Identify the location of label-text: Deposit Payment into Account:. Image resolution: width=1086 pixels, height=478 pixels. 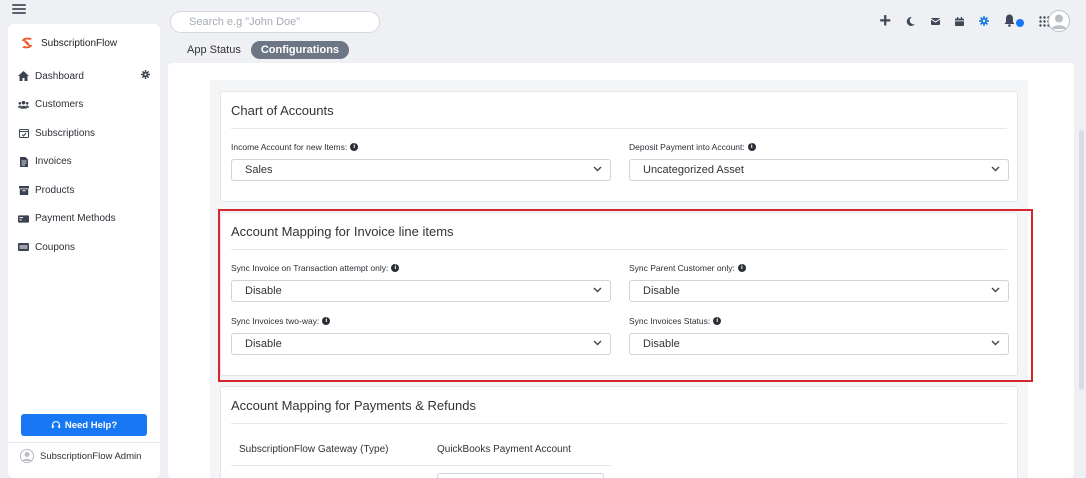
(687, 147).